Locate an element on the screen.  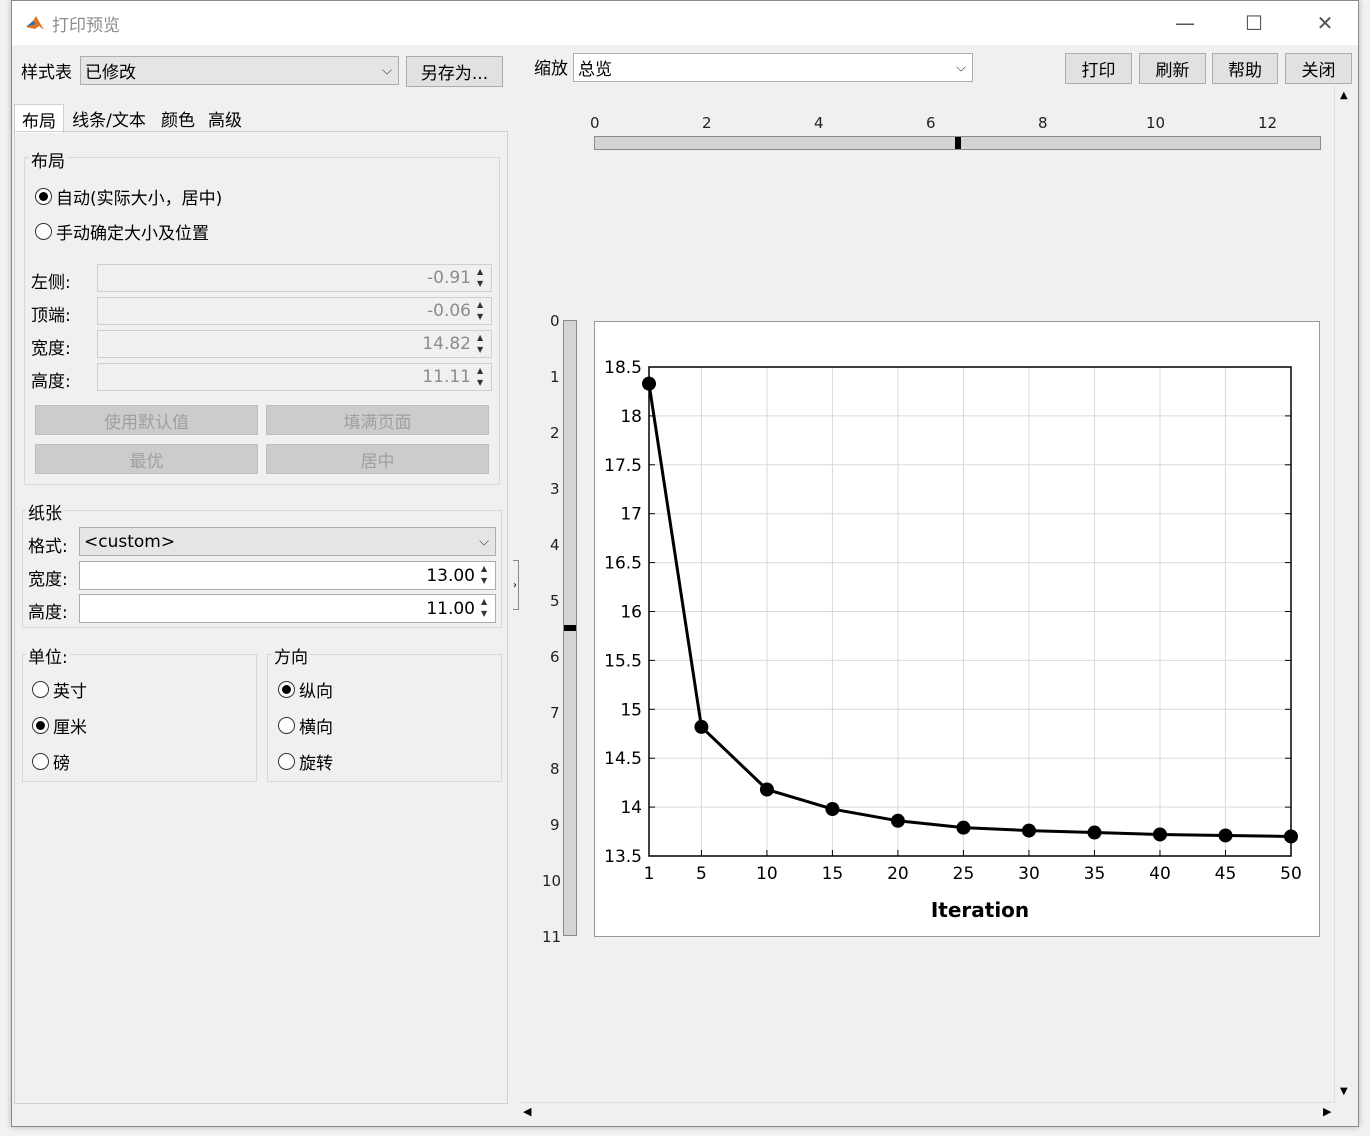
close-window-icon: ✕ is located at coordinates (1325, 23).